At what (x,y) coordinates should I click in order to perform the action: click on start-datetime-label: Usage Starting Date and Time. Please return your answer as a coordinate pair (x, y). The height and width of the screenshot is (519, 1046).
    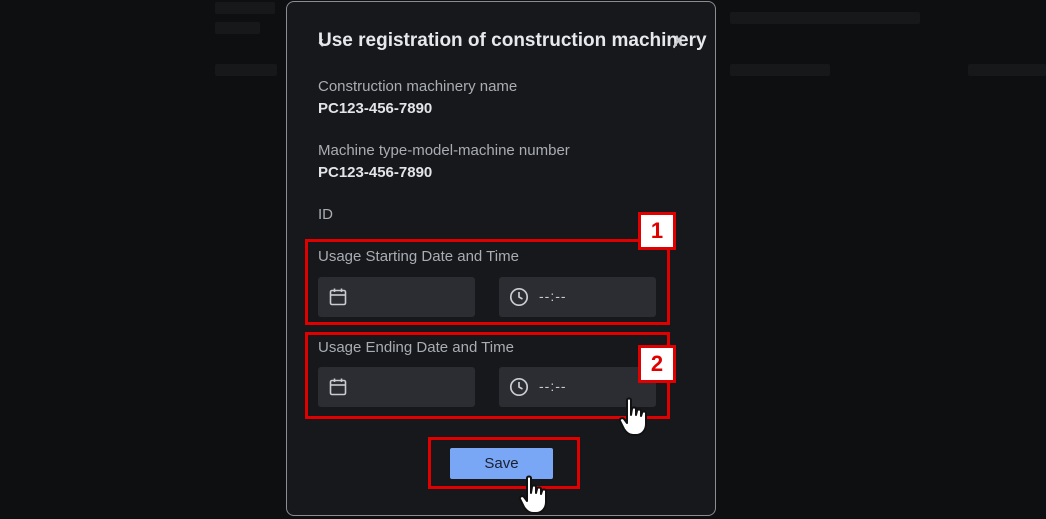
    Looking at the image, I should click on (418, 256).